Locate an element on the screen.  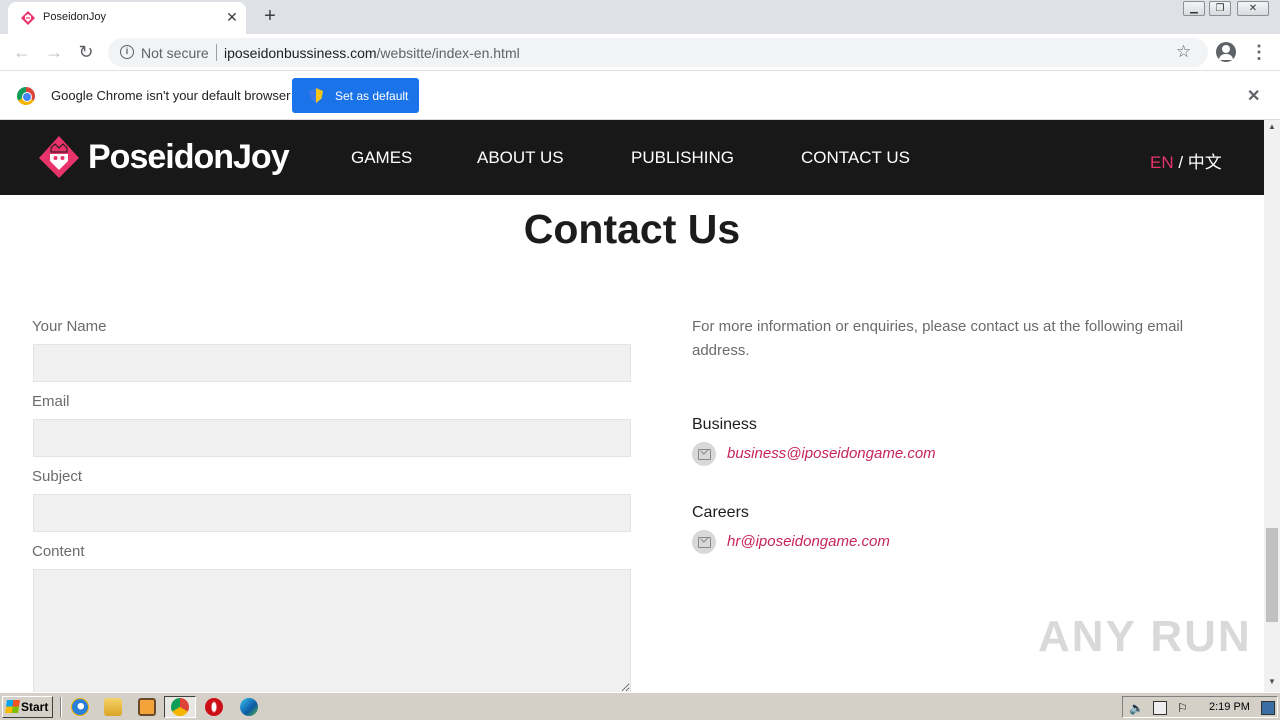
scroll-up-arrow-icon: ▲ is located at coordinates (1272, 126).